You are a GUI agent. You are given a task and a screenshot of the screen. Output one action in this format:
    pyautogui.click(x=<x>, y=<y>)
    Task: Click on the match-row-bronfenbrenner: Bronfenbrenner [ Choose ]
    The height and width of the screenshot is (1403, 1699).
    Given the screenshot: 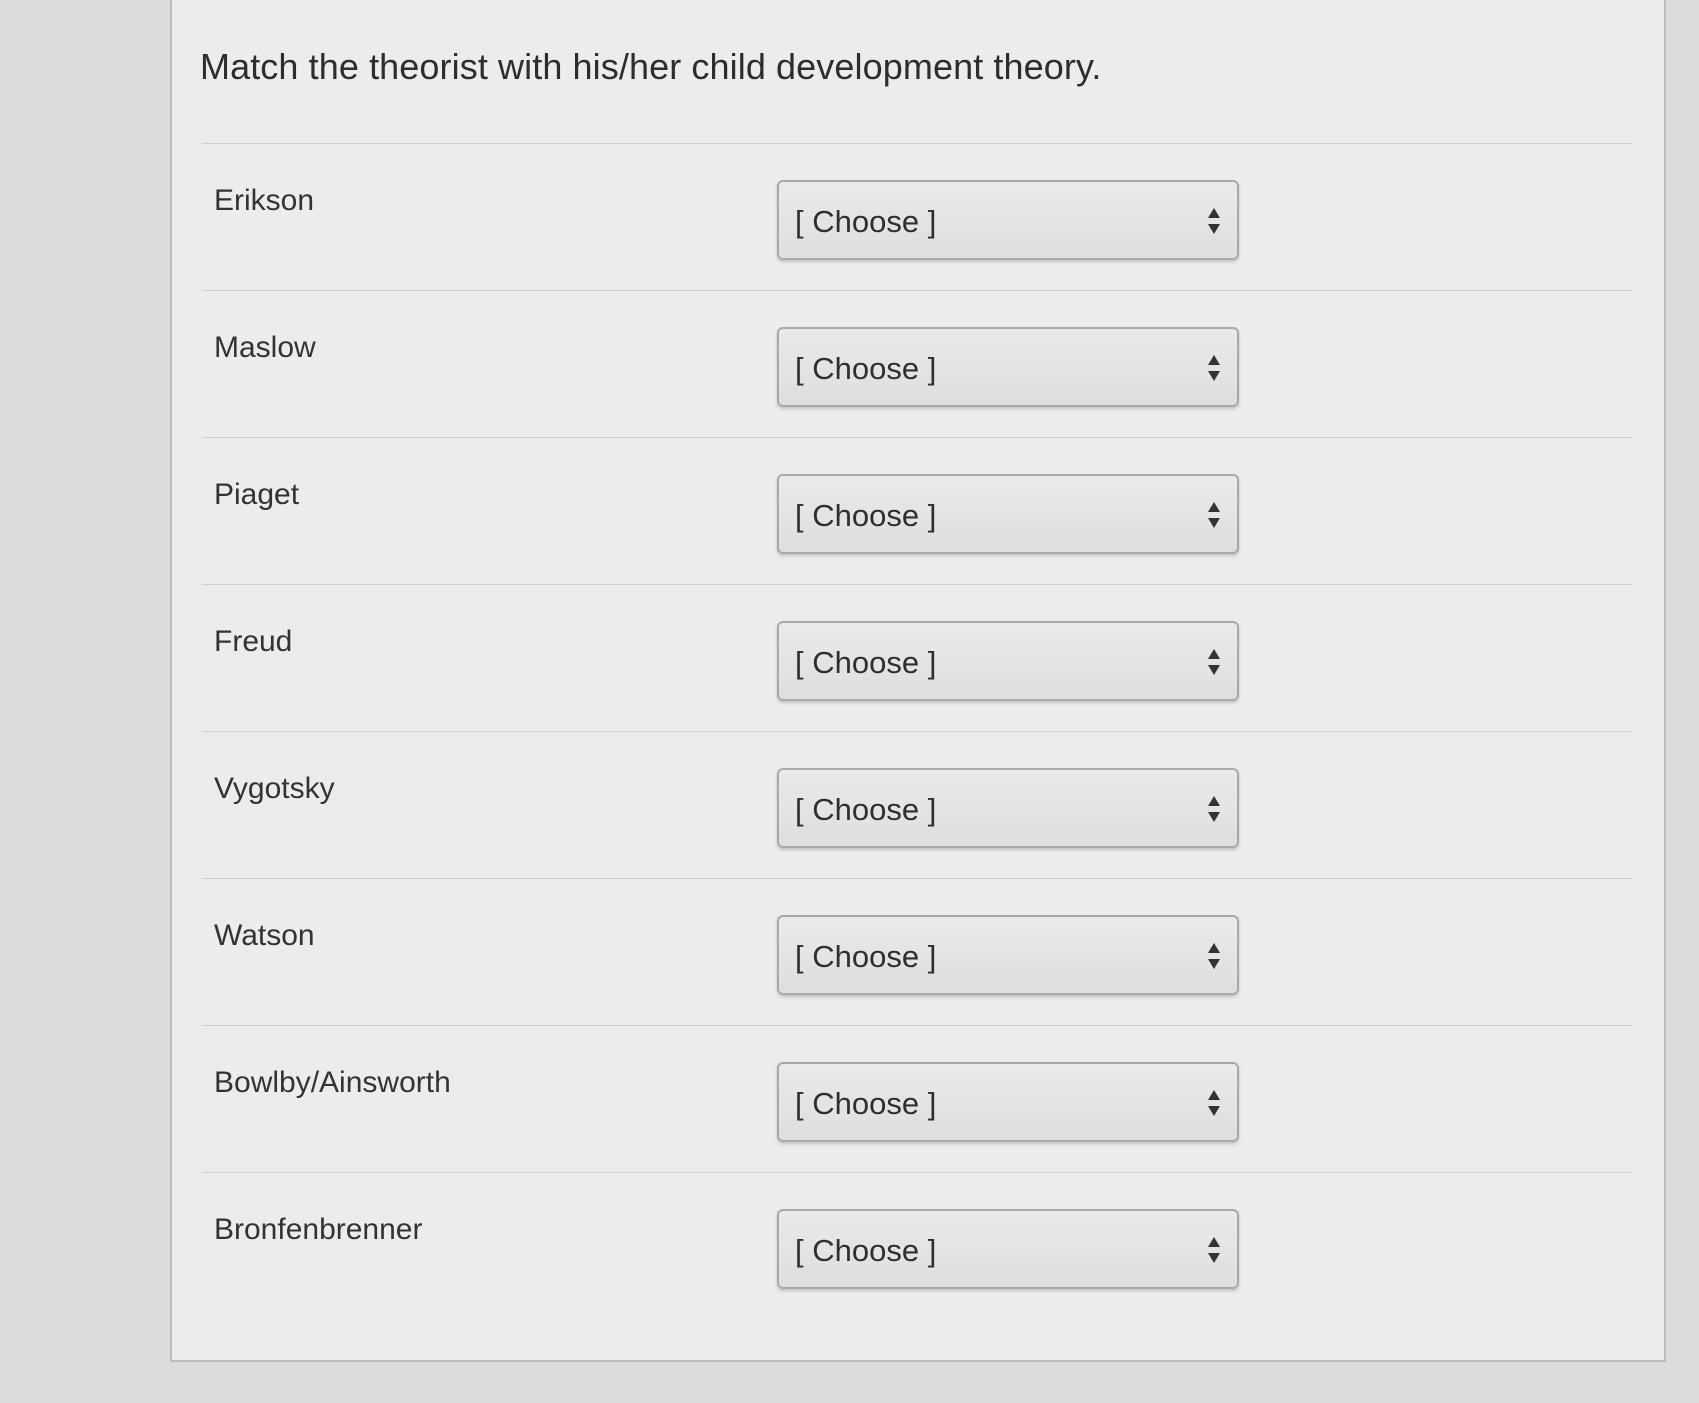 What is the action you would take?
    pyautogui.click(x=917, y=1245)
    